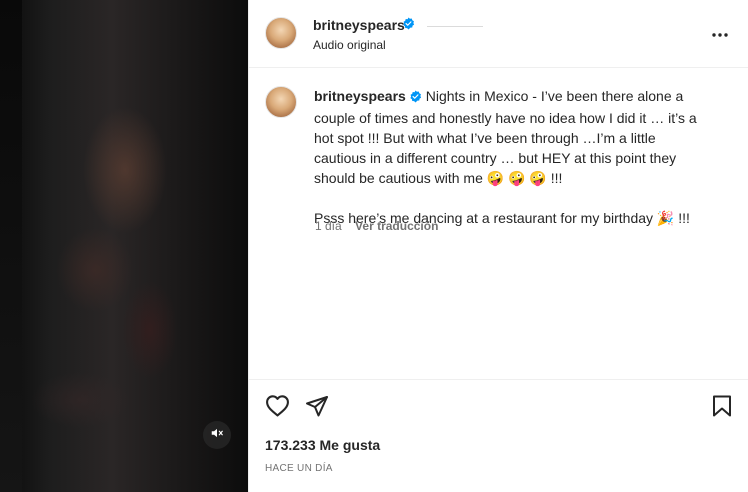 The image size is (748, 492). I want to click on like-button, so click(277, 408).